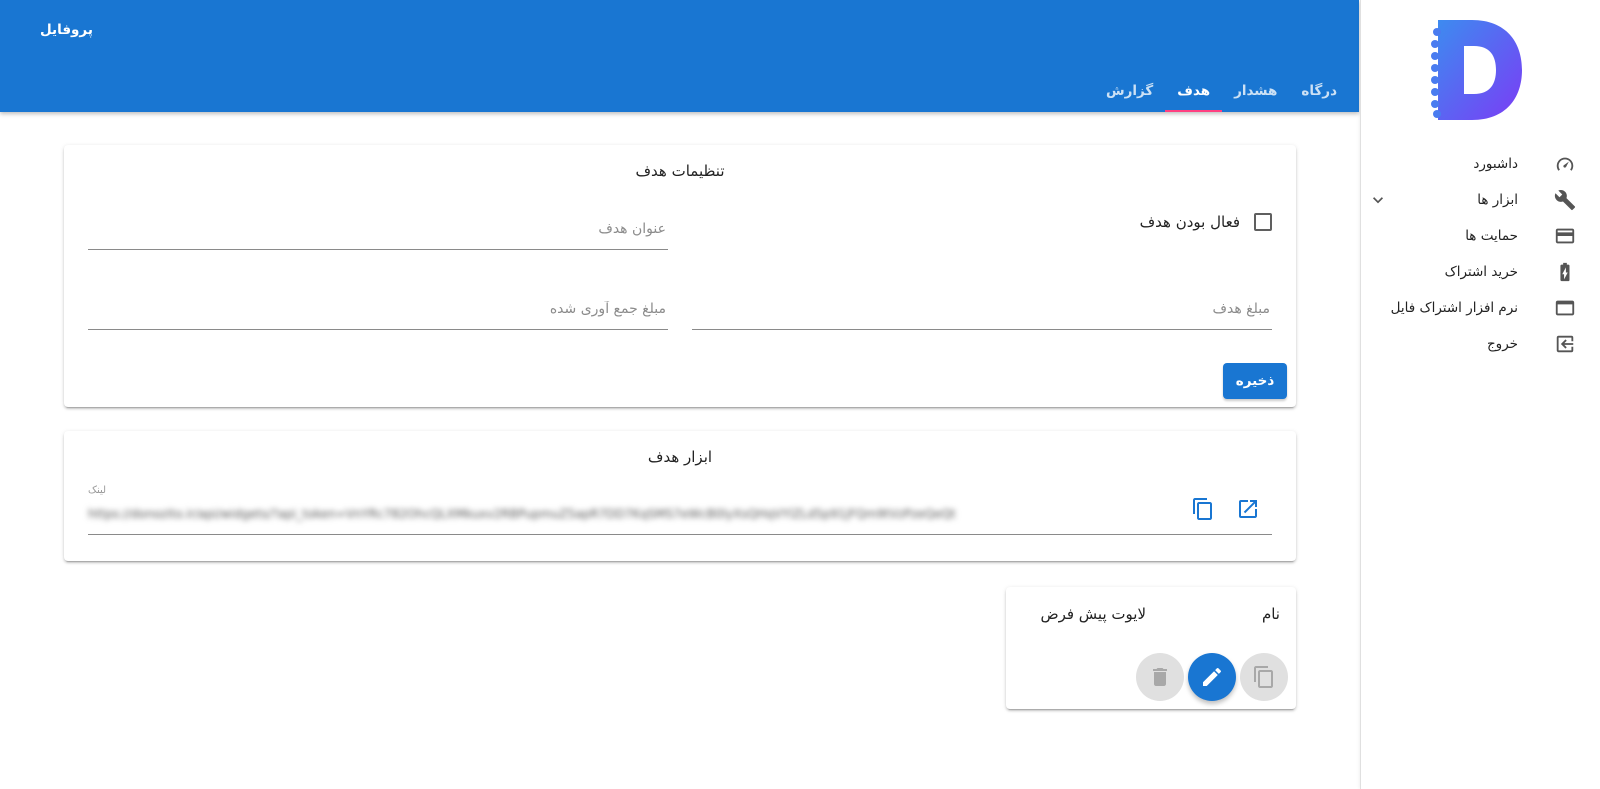  I want to click on trash-icon, so click(1160, 677).